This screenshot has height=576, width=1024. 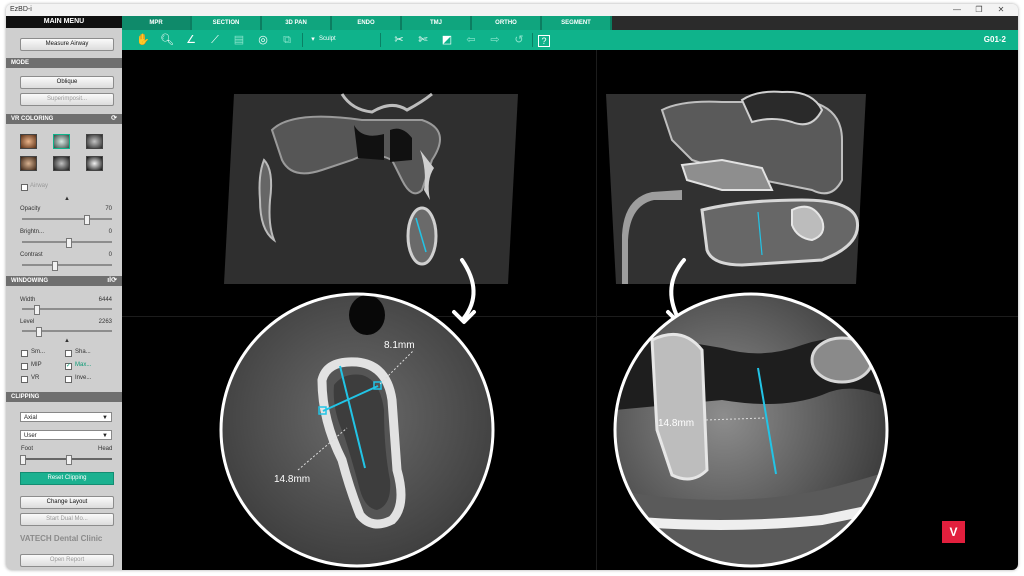 I want to click on contrast-slider, so click(x=67, y=266).